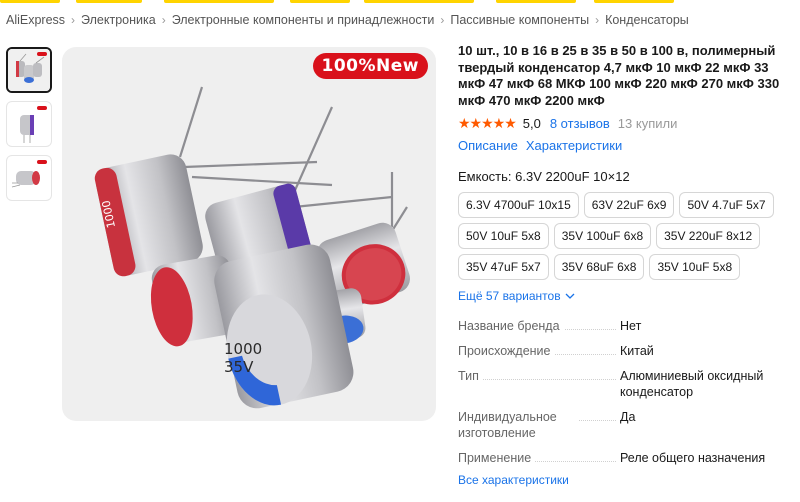 The width and height of the screenshot is (800, 502). What do you see at coordinates (497, 458) in the screenshot?
I see `spec-key: Применение` at bounding box center [497, 458].